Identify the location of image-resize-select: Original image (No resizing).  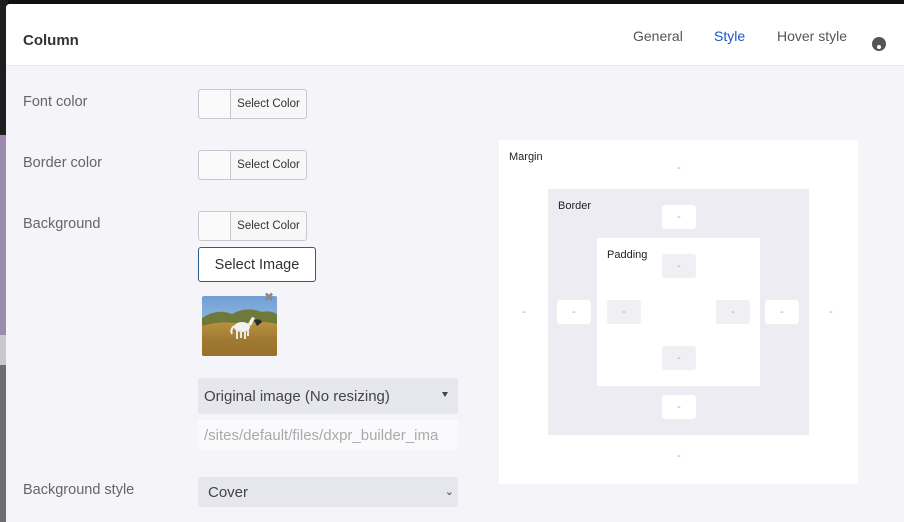
(328, 396).